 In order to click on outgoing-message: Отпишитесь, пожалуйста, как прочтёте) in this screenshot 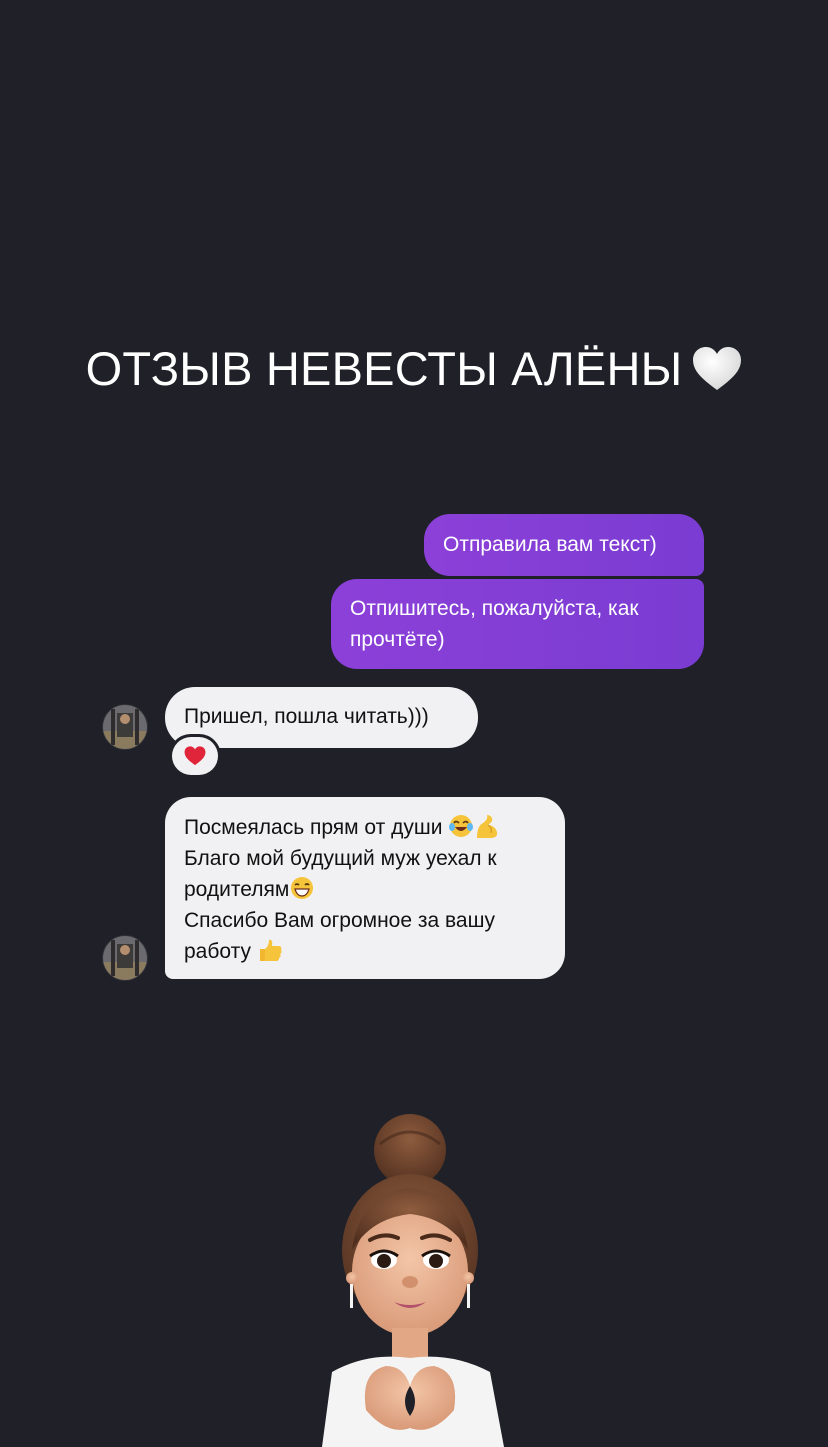, I will do `click(517, 624)`.